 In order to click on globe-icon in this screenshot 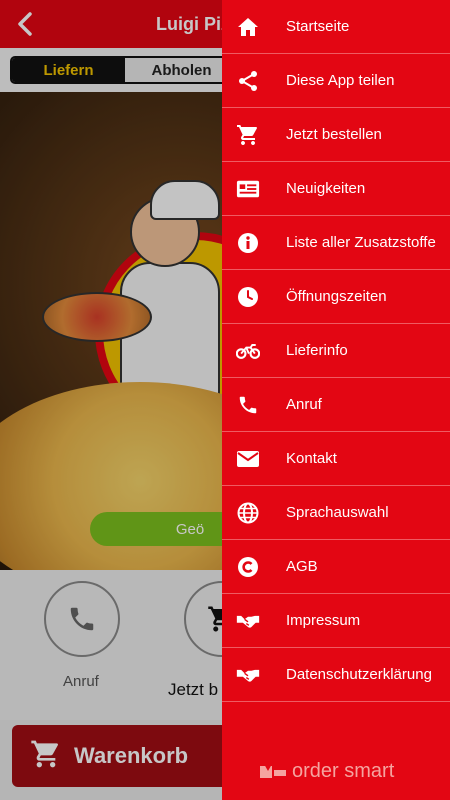, I will do `click(248, 513)`.